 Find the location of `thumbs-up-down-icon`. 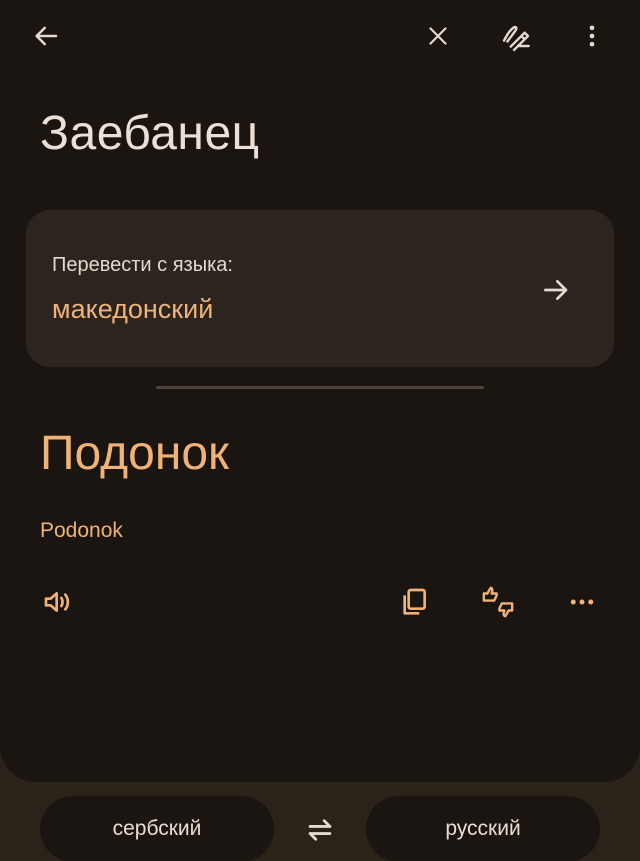

thumbs-up-down-icon is located at coordinates (498, 602).